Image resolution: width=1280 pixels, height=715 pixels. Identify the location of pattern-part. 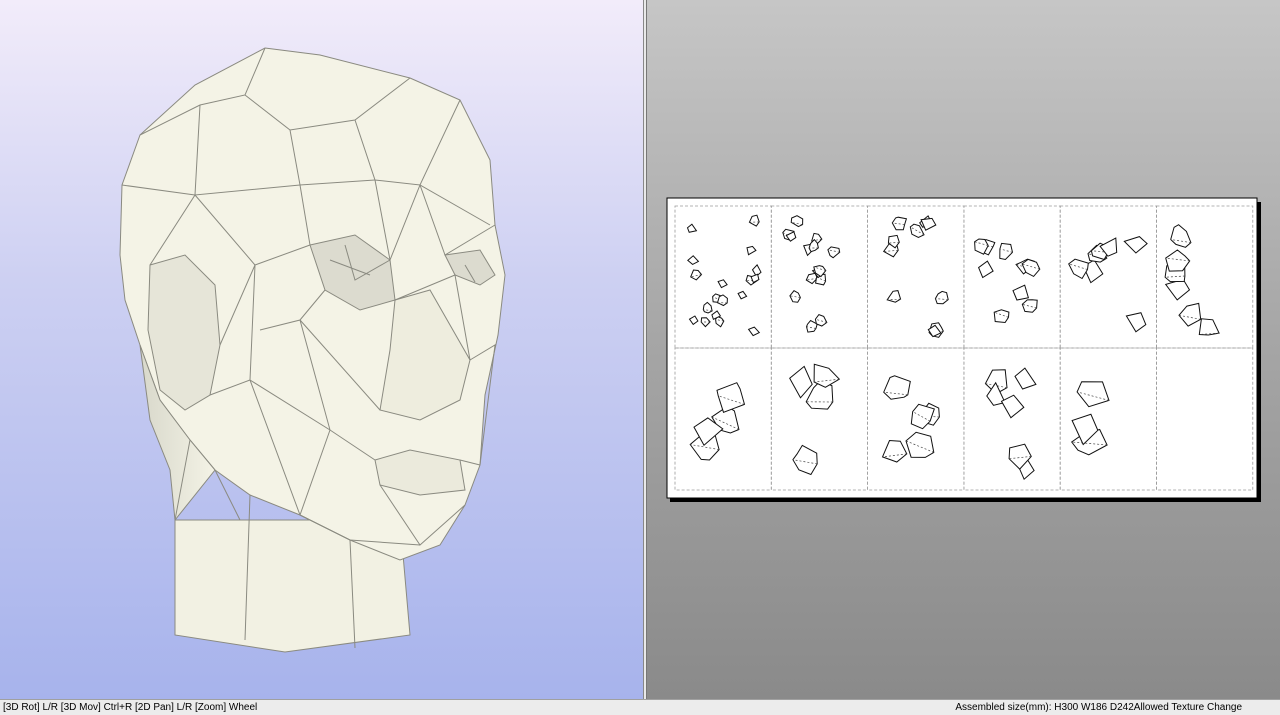
(1001, 316).